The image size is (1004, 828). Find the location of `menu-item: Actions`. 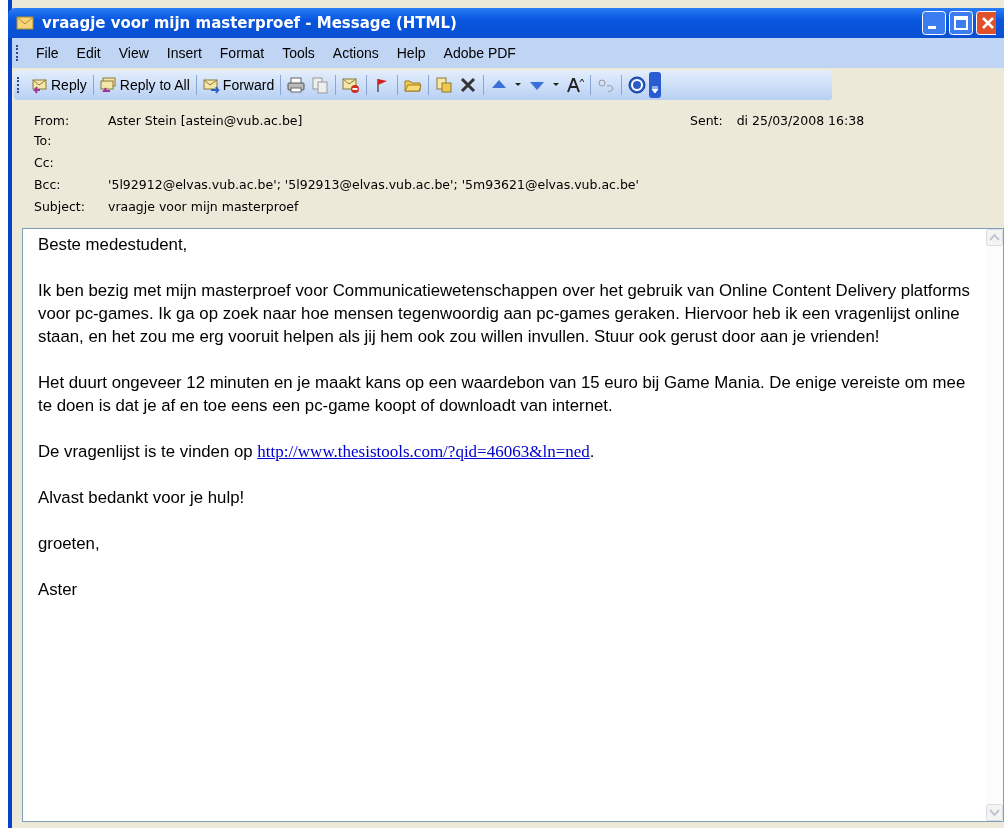

menu-item: Actions is located at coordinates (355, 53).